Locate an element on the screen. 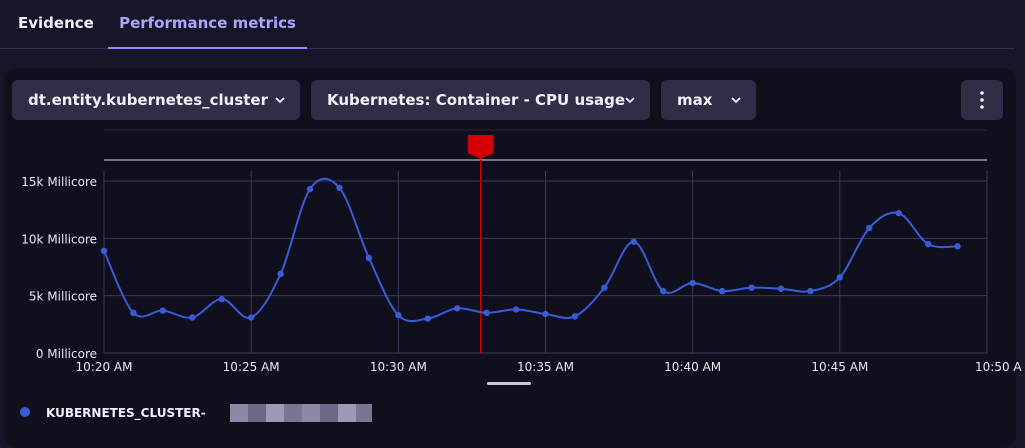 Image resolution: width=1025 pixels, height=448 pixels. x-tick-label: 10:35 AM is located at coordinates (545, 367).